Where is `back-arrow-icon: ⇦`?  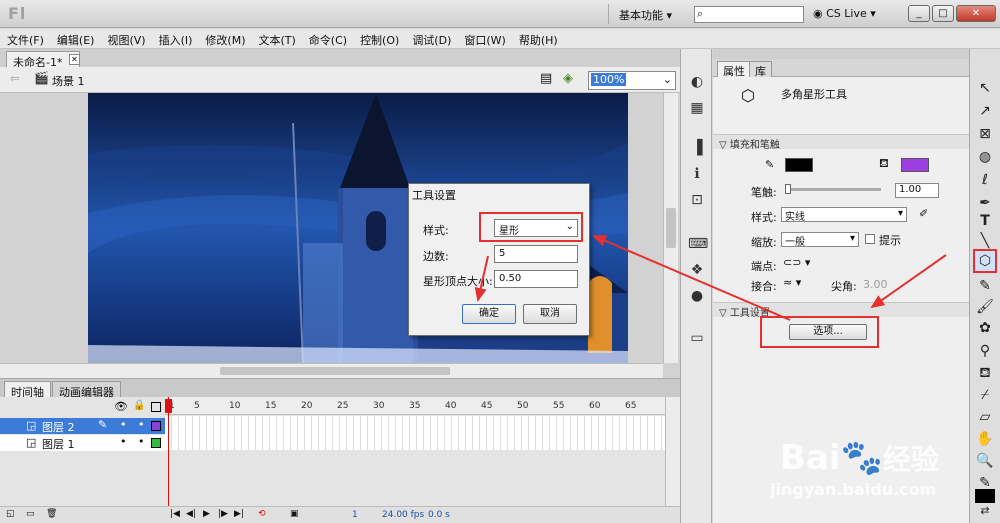
back-arrow-icon: ⇦ is located at coordinates (14, 78).